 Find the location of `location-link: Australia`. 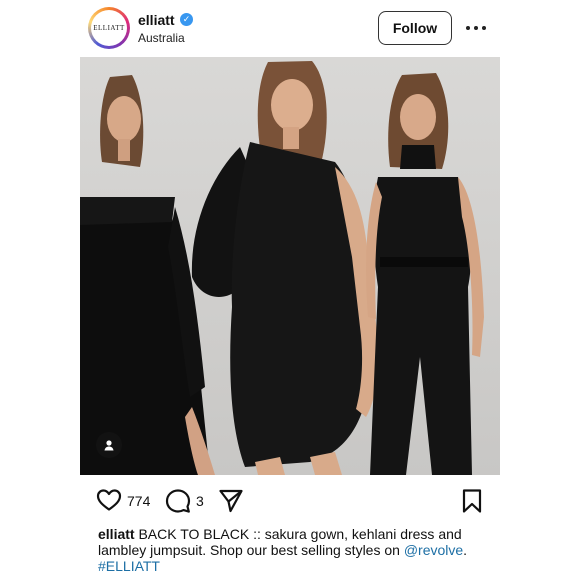

location-link: Australia is located at coordinates (161, 38).